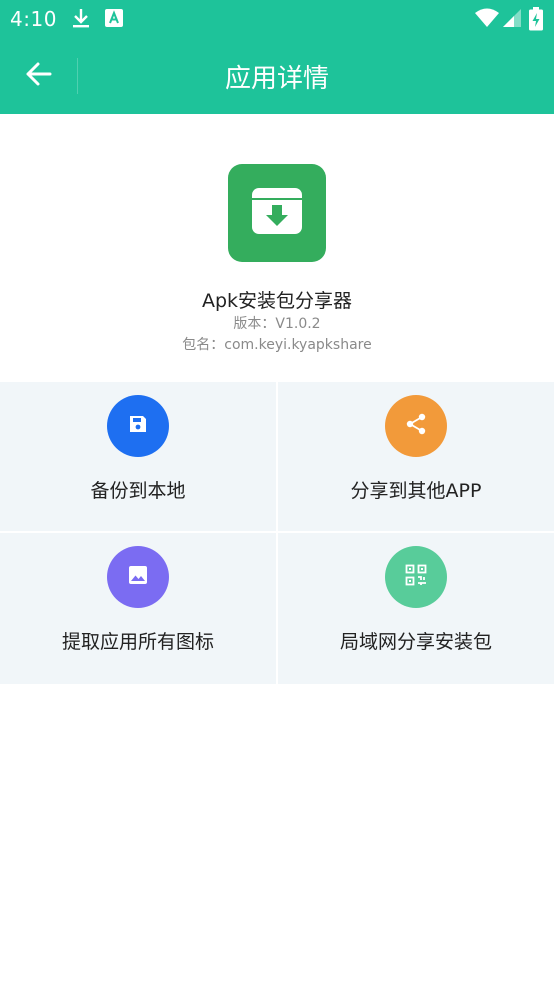 The width and height of the screenshot is (554, 984). I want to click on app-bar: 应用详情, so click(277, 76).